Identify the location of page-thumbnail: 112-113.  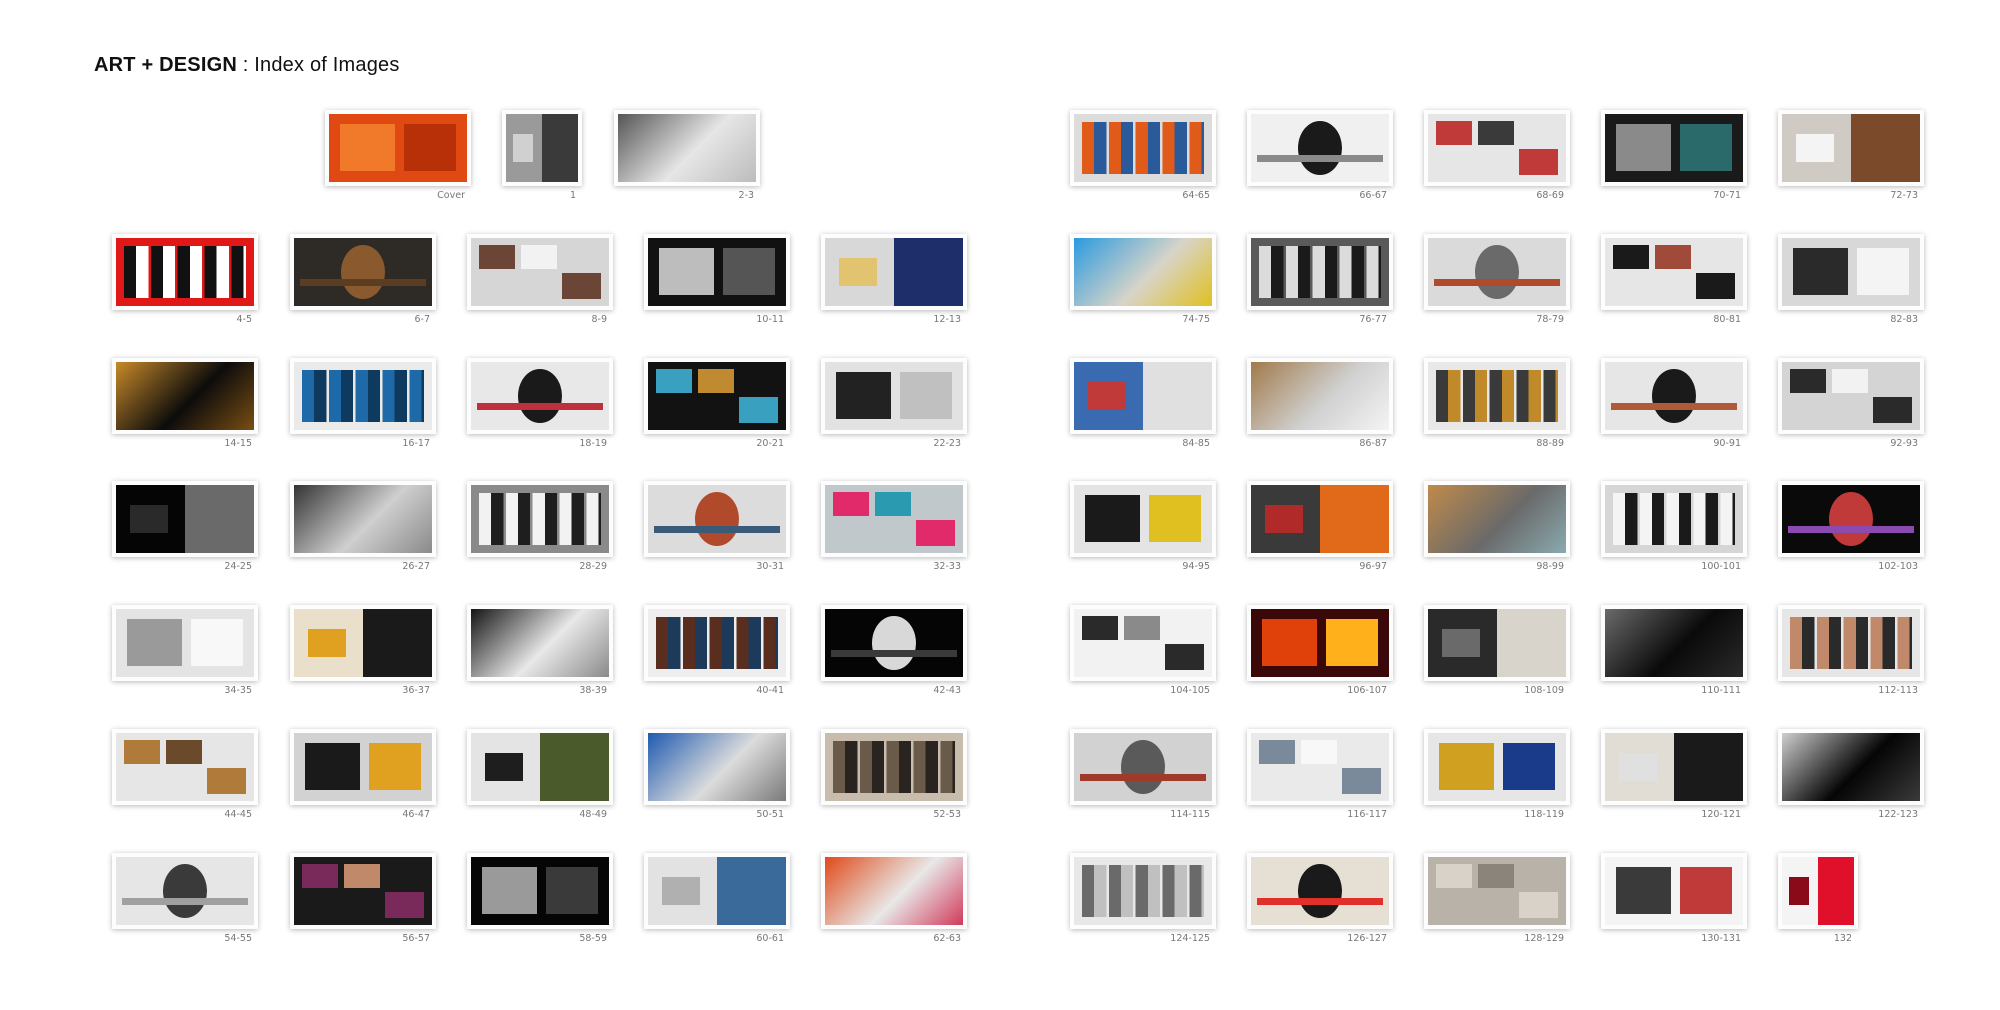
(1851, 650).